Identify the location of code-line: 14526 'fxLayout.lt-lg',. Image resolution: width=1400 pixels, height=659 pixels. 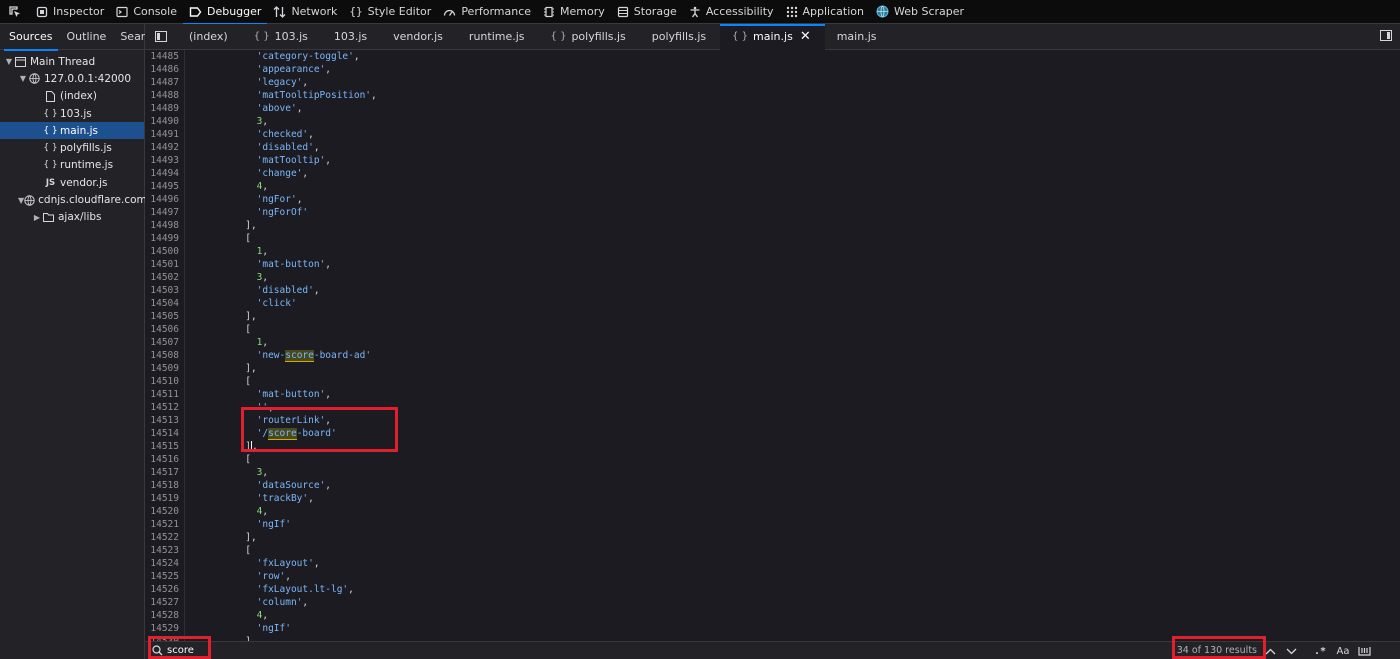
(261, 589).